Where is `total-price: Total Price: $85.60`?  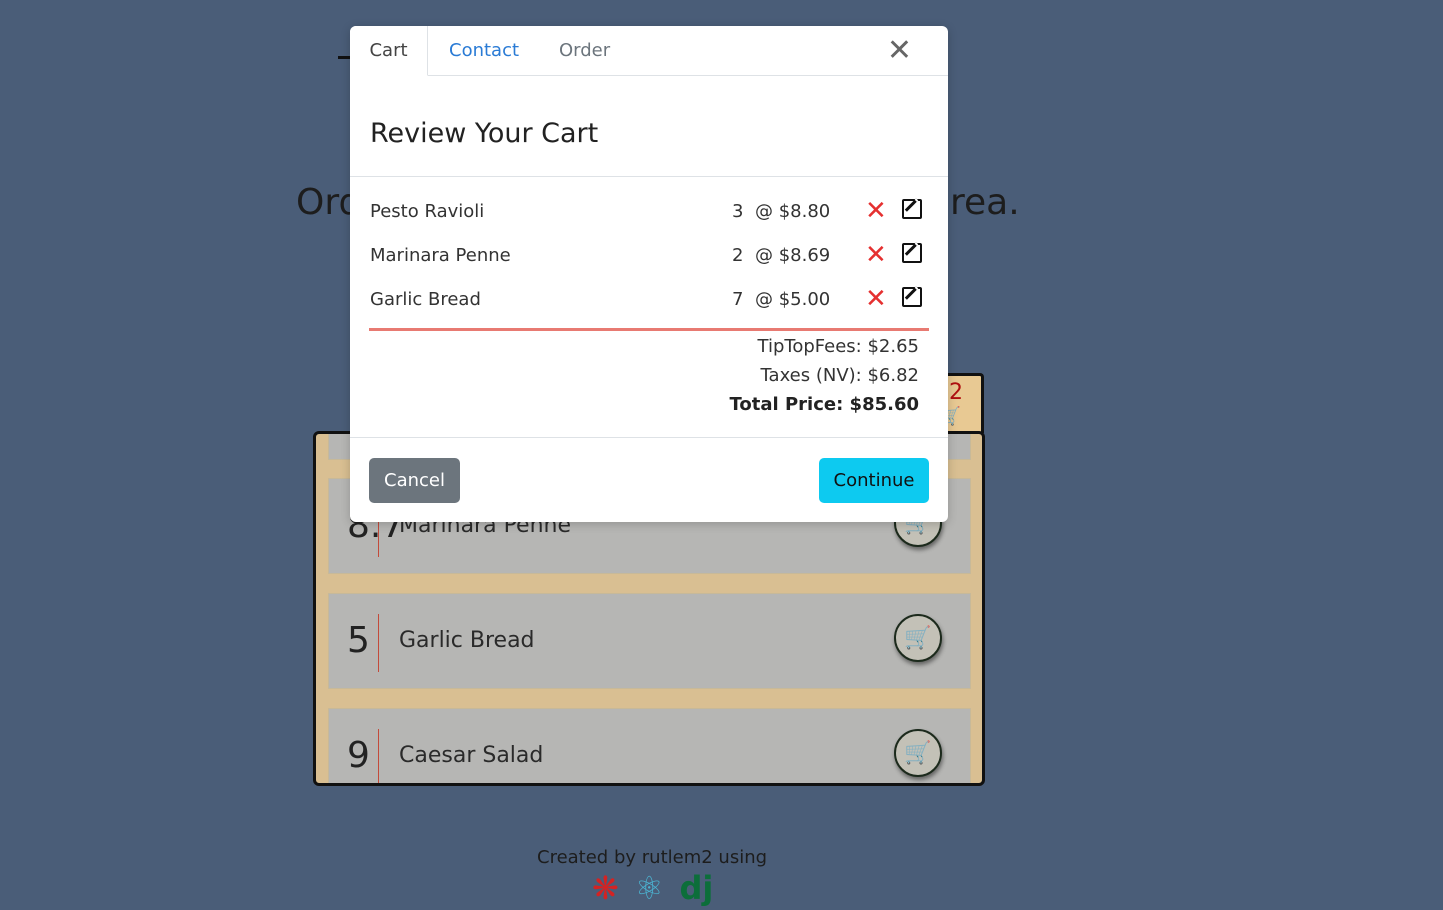
total-price: Total Price: $85.60 is located at coordinates (824, 404).